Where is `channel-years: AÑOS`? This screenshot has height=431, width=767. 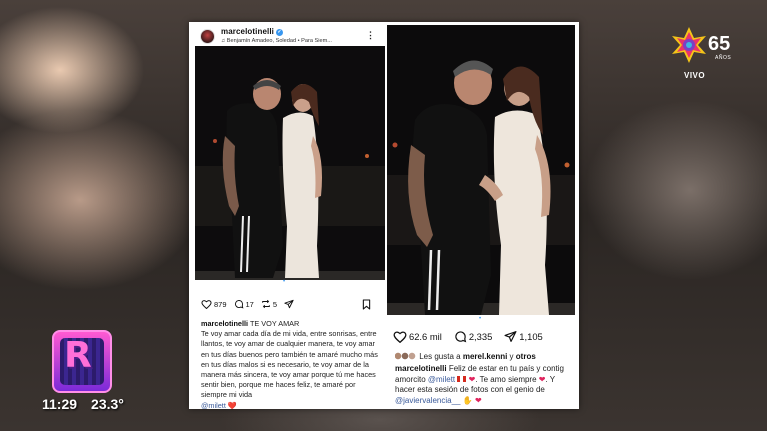 channel-years: AÑOS is located at coordinates (723, 58).